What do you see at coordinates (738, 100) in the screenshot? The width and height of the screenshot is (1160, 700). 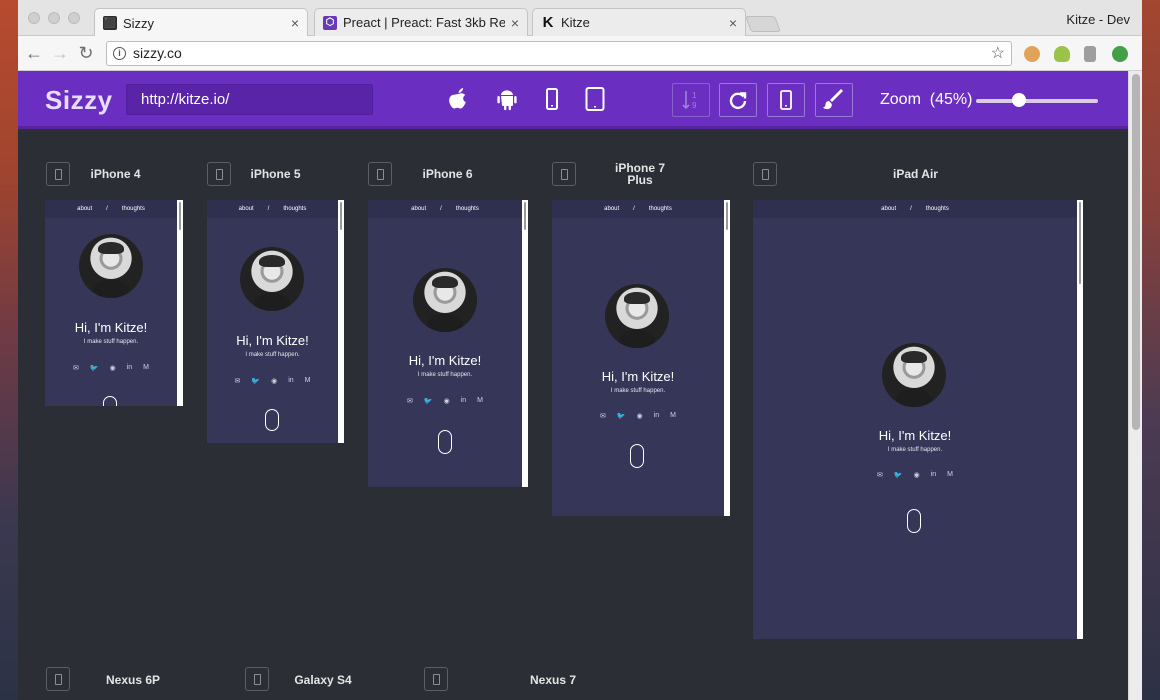 I see `rotate-icon` at bounding box center [738, 100].